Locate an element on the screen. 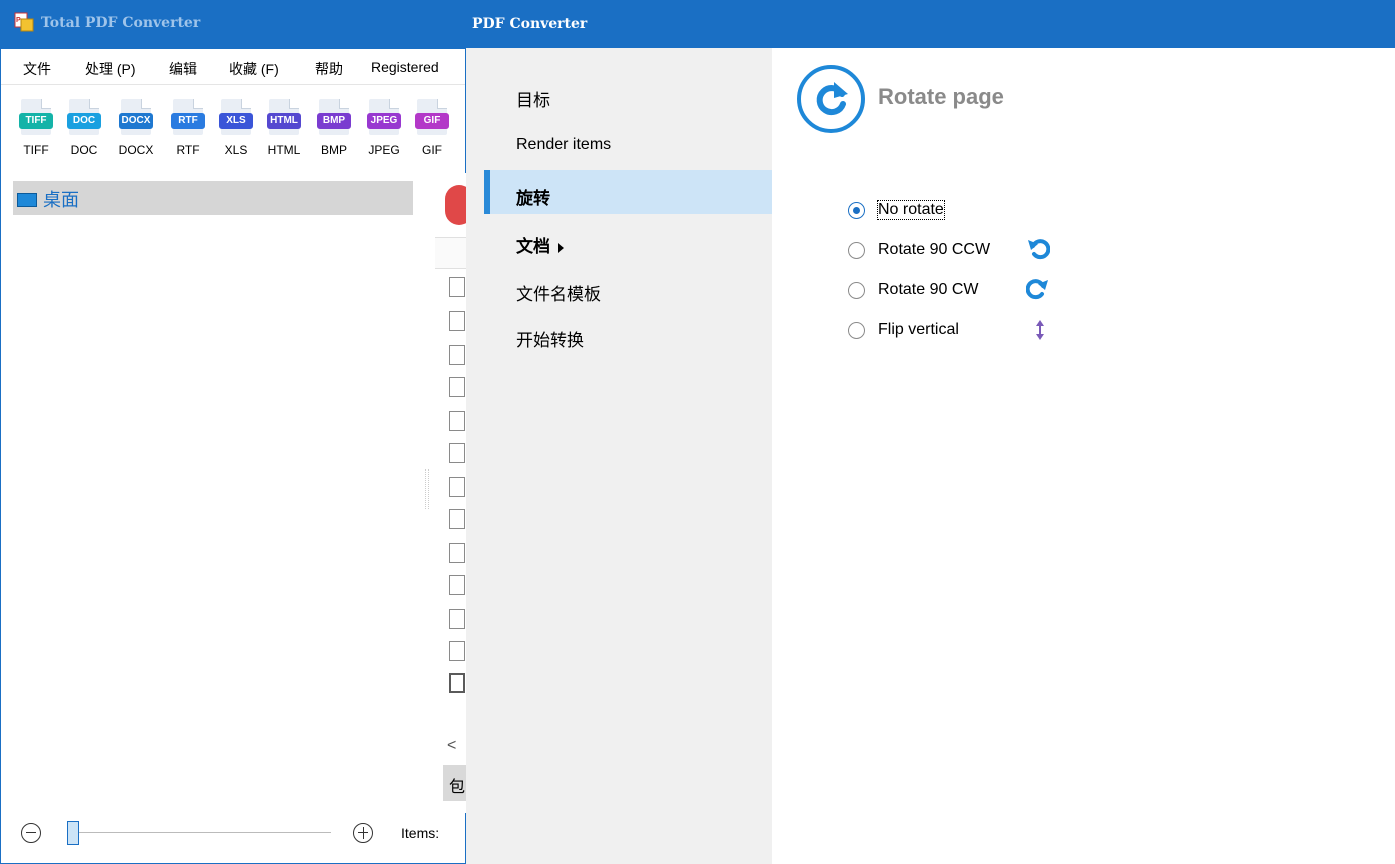 The image size is (1395, 864). menu-file: 文件 is located at coordinates (37, 69).